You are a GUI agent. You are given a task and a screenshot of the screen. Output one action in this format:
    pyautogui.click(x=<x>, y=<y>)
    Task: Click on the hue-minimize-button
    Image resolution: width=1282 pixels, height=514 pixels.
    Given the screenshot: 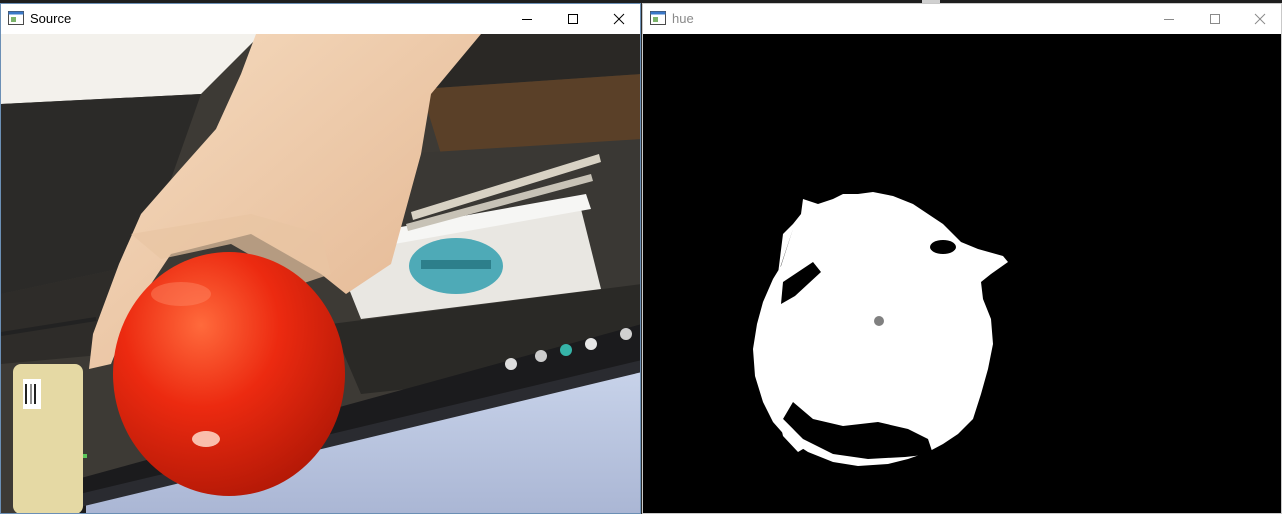 What is the action you would take?
    pyautogui.click(x=1169, y=19)
    